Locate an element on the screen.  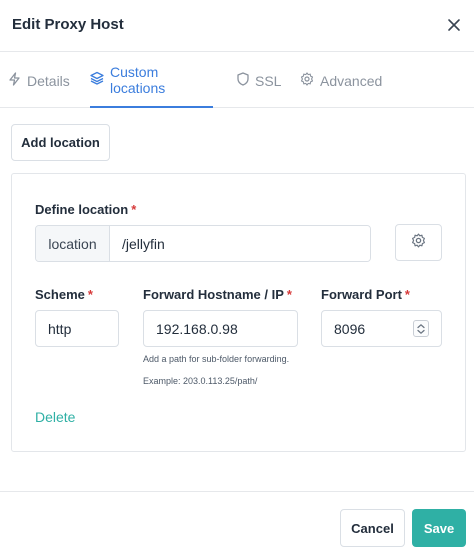
location-settings-button is located at coordinates (418, 242).